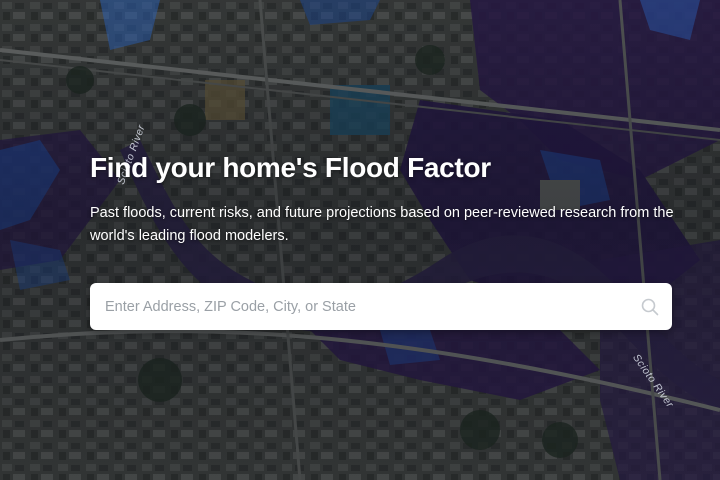  I want to click on page-title: Find your home's Flood Factor, so click(290, 167).